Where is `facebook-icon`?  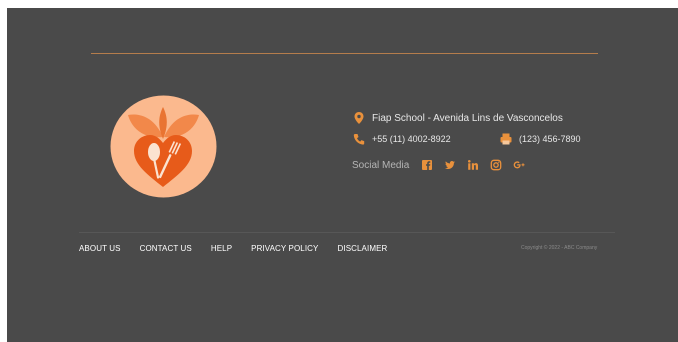 facebook-icon is located at coordinates (427, 165).